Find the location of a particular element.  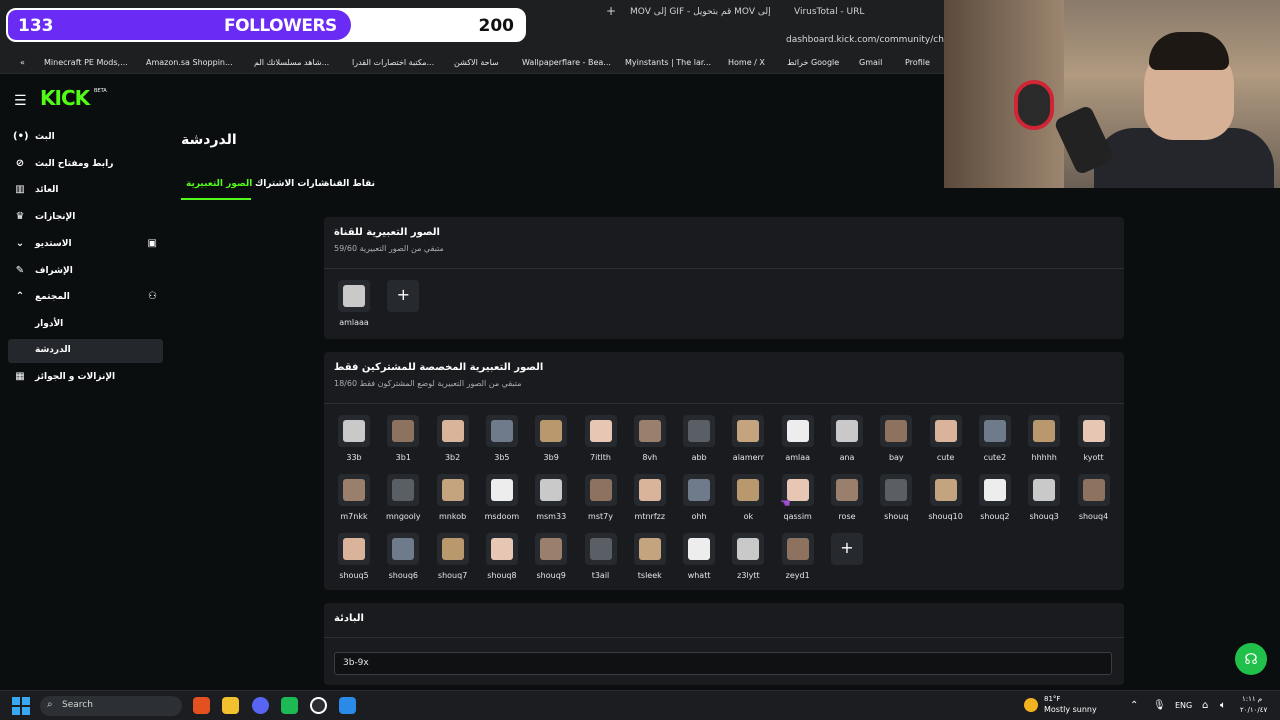

emote-item: shouq2 is located at coordinates (995, 499).